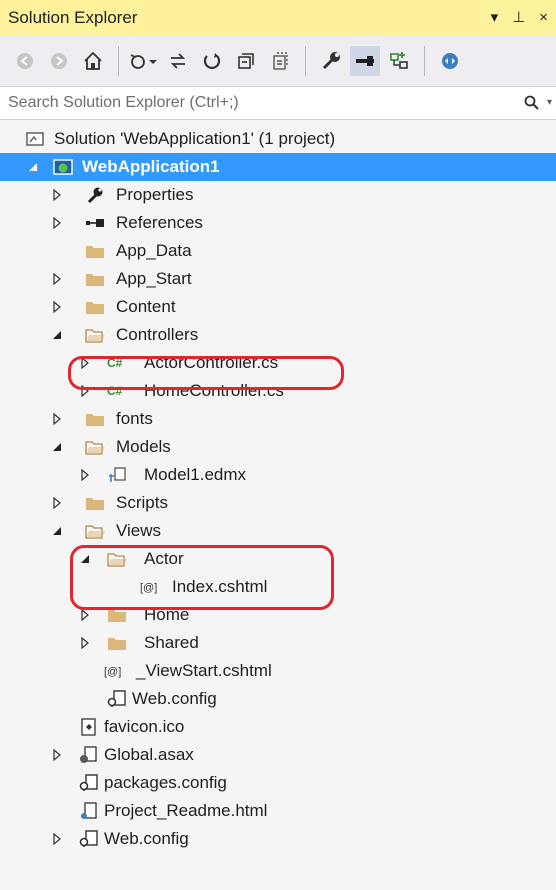  What do you see at coordinates (171, 642) in the screenshot?
I see `tree-item-label: Shared` at bounding box center [171, 642].